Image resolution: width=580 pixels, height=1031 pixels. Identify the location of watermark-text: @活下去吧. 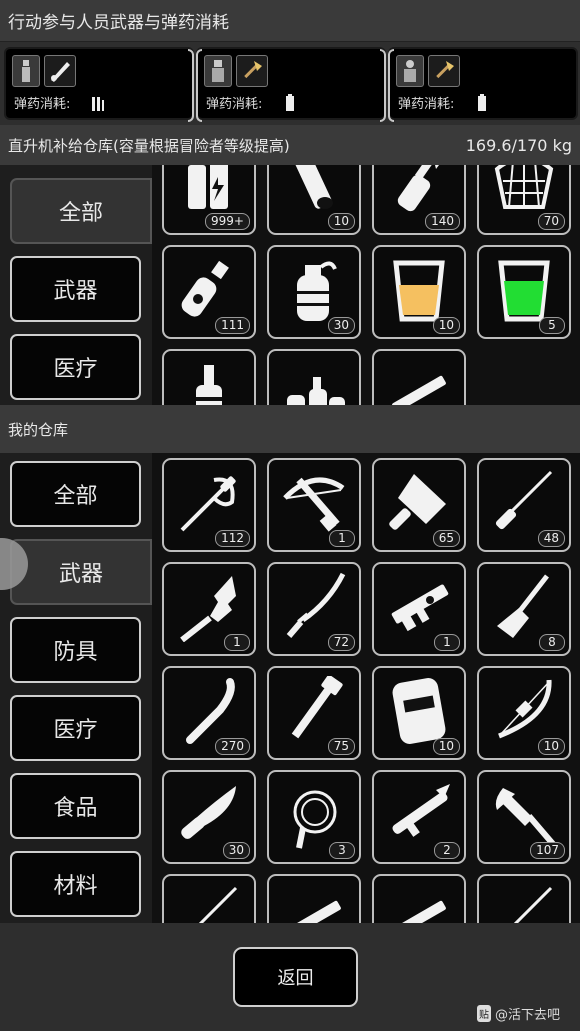
(527, 1015).